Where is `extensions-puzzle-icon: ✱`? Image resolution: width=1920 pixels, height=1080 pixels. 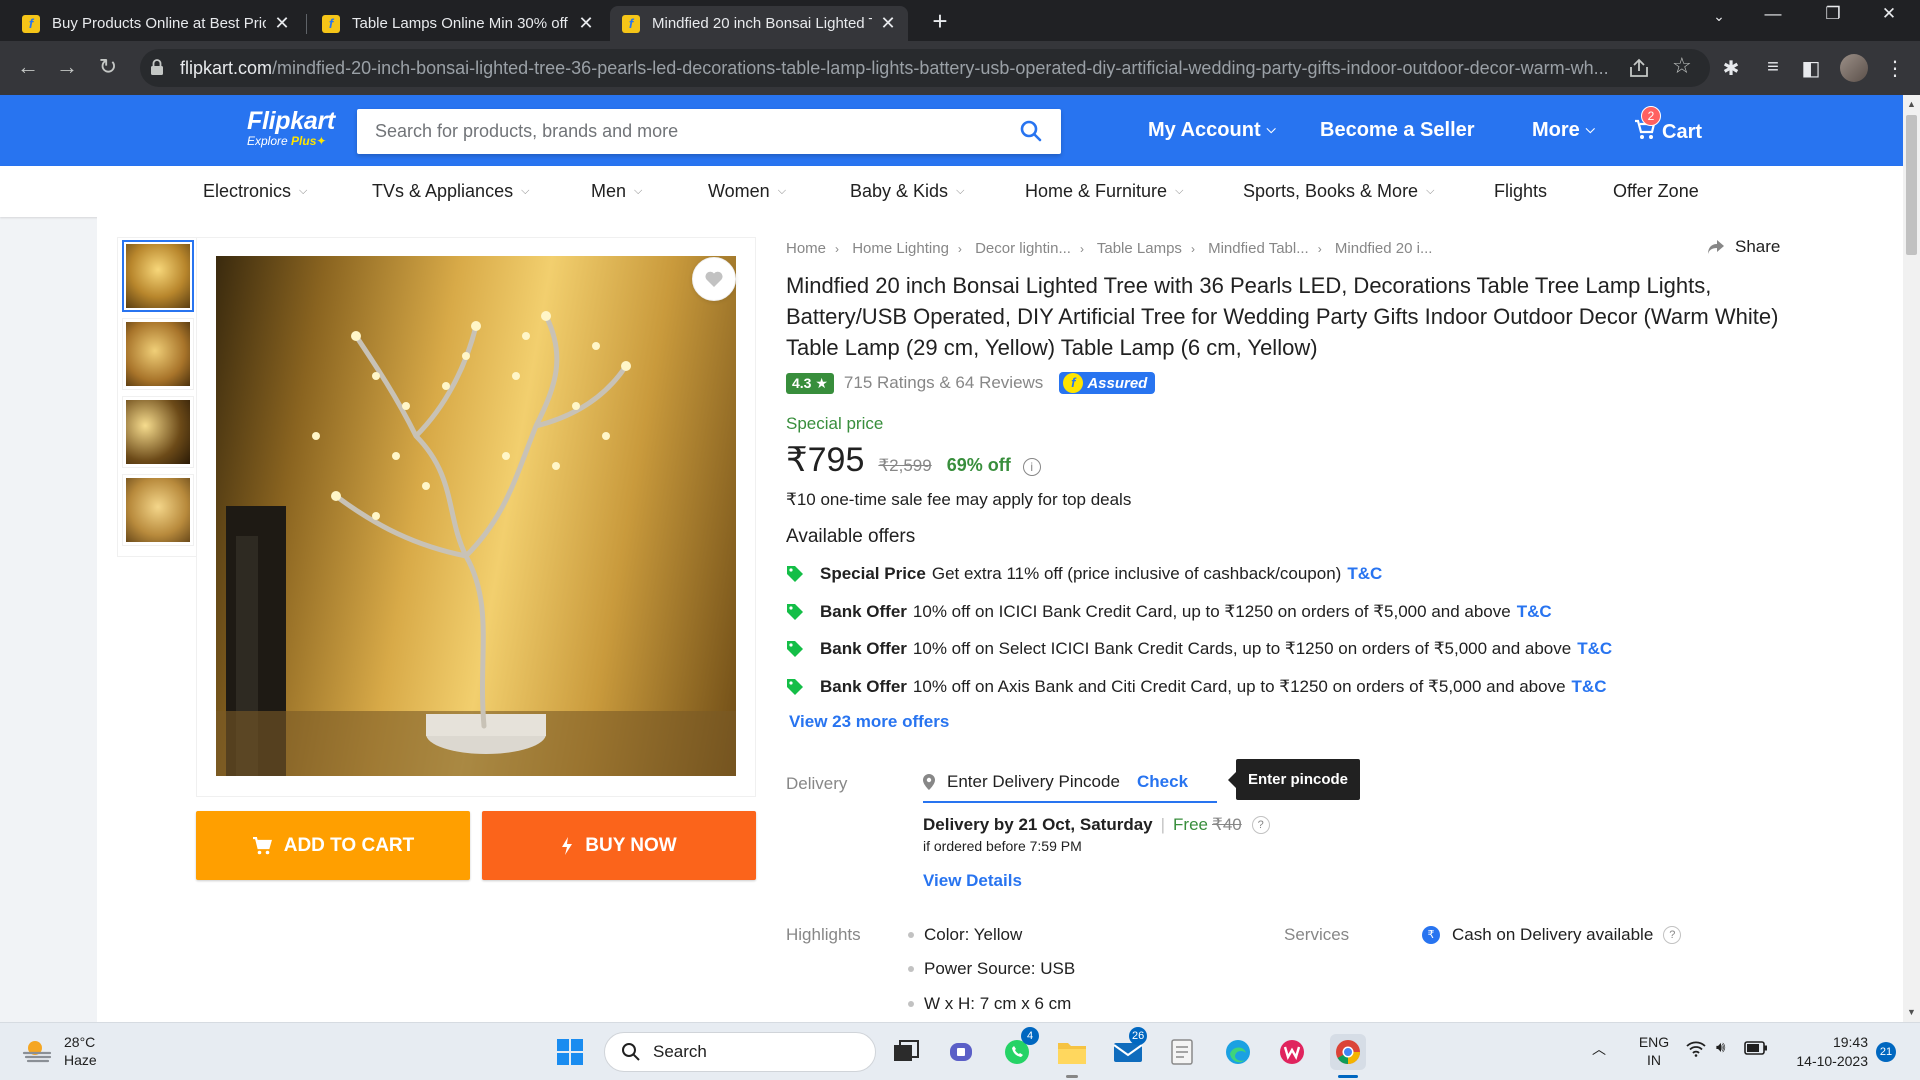 extensions-puzzle-icon: ✱ is located at coordinates (1731, 68).